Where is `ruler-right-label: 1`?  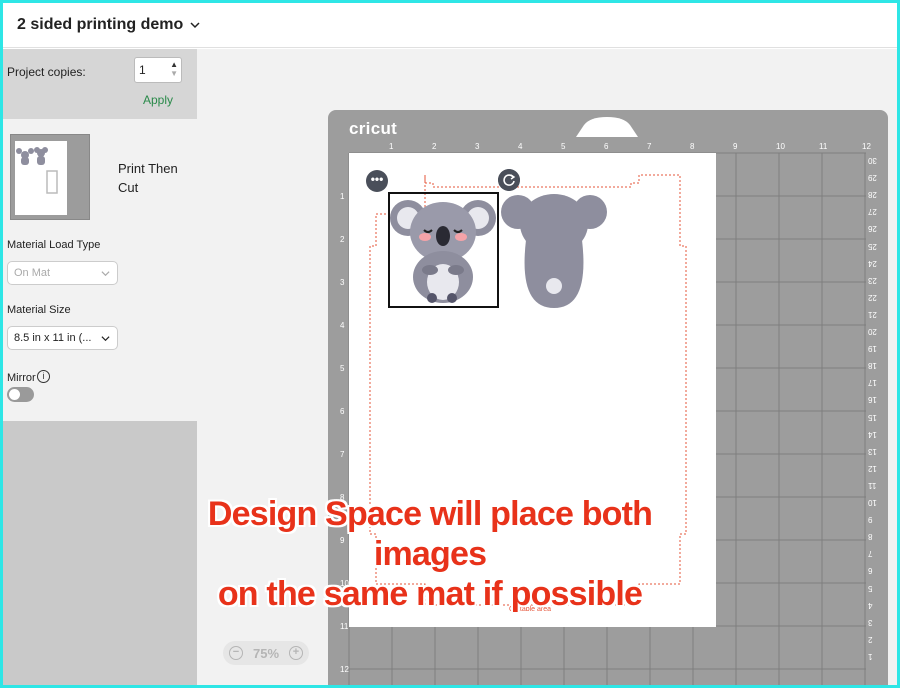 ruler-right-label: 1 is located at coordinates (870, 656).